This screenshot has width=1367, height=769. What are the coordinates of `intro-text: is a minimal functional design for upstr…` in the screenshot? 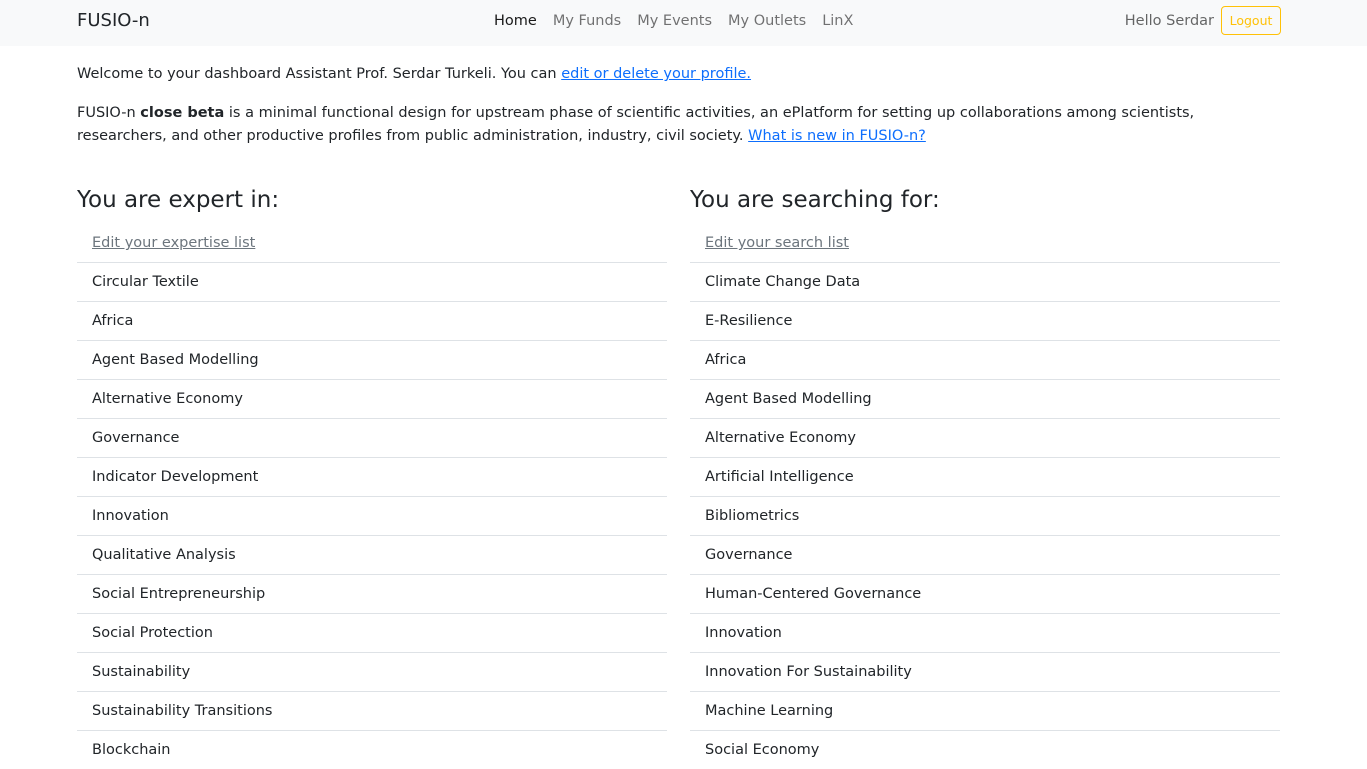 It's located at (636, 124).